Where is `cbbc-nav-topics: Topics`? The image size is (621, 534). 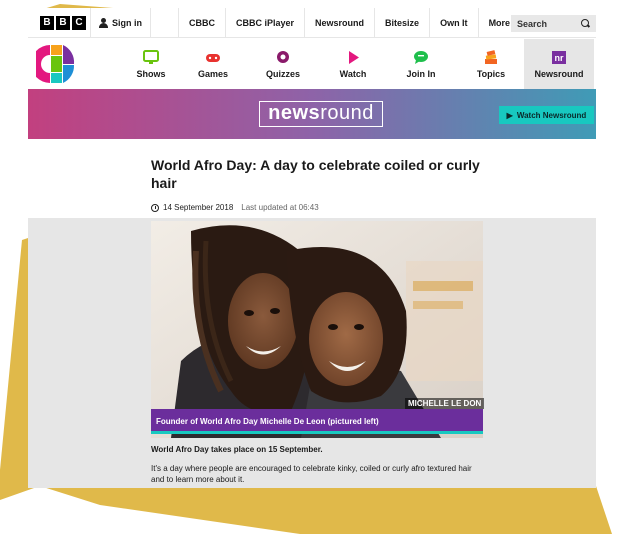 cbbc-nav-topics: Topics is located at coordinates (491, 64).